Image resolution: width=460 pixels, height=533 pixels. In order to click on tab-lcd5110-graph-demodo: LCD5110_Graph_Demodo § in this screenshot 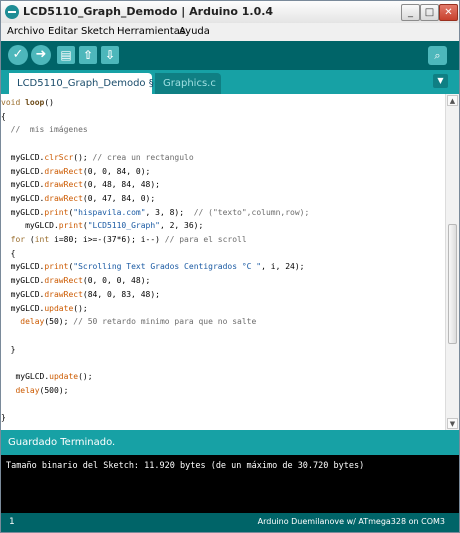, I will do `click(81, 83)`.